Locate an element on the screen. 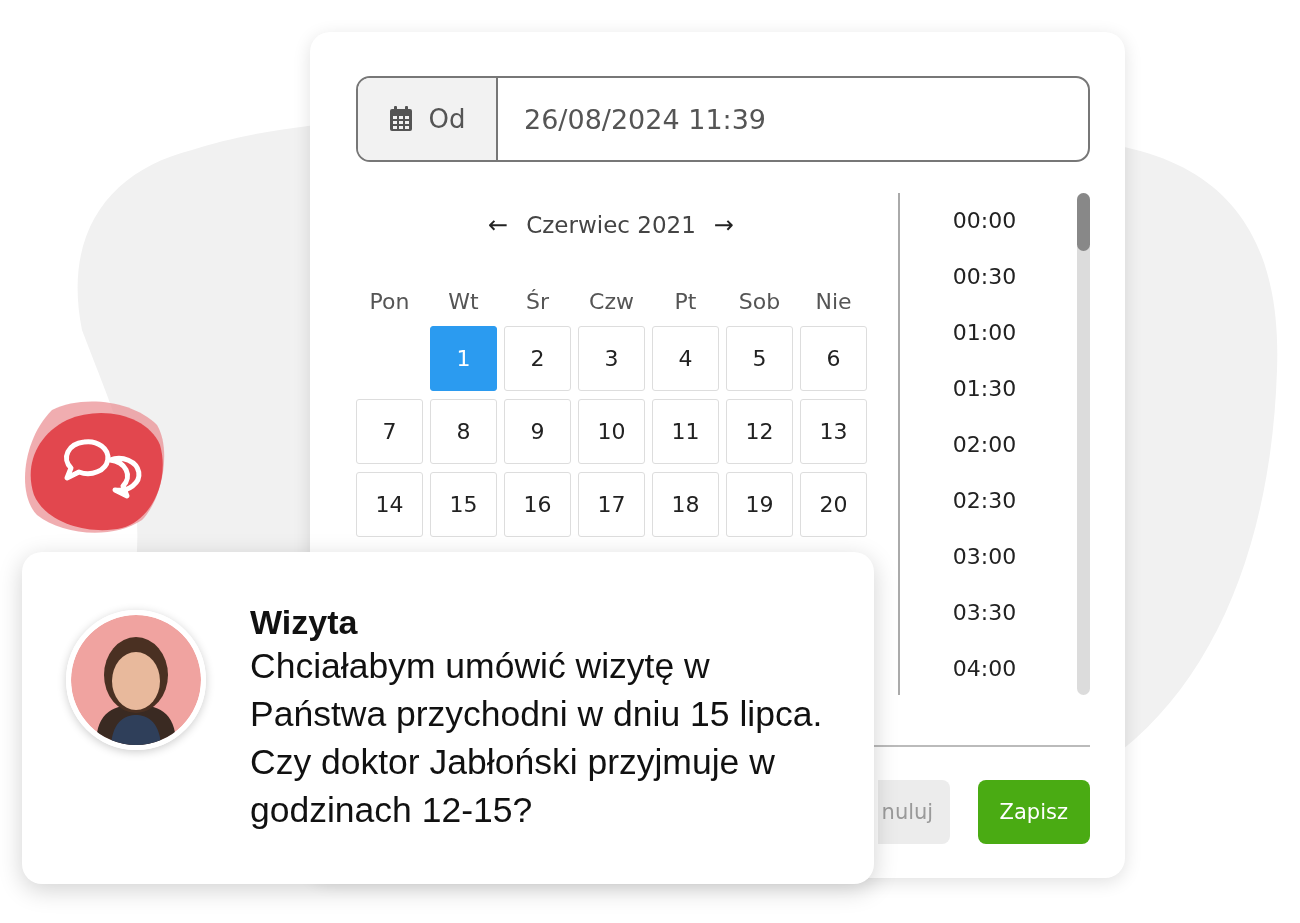 Image resolution: width=1300 pixels, height=923 pixels. day-cell: 14 is located at coordinates (389, 504).